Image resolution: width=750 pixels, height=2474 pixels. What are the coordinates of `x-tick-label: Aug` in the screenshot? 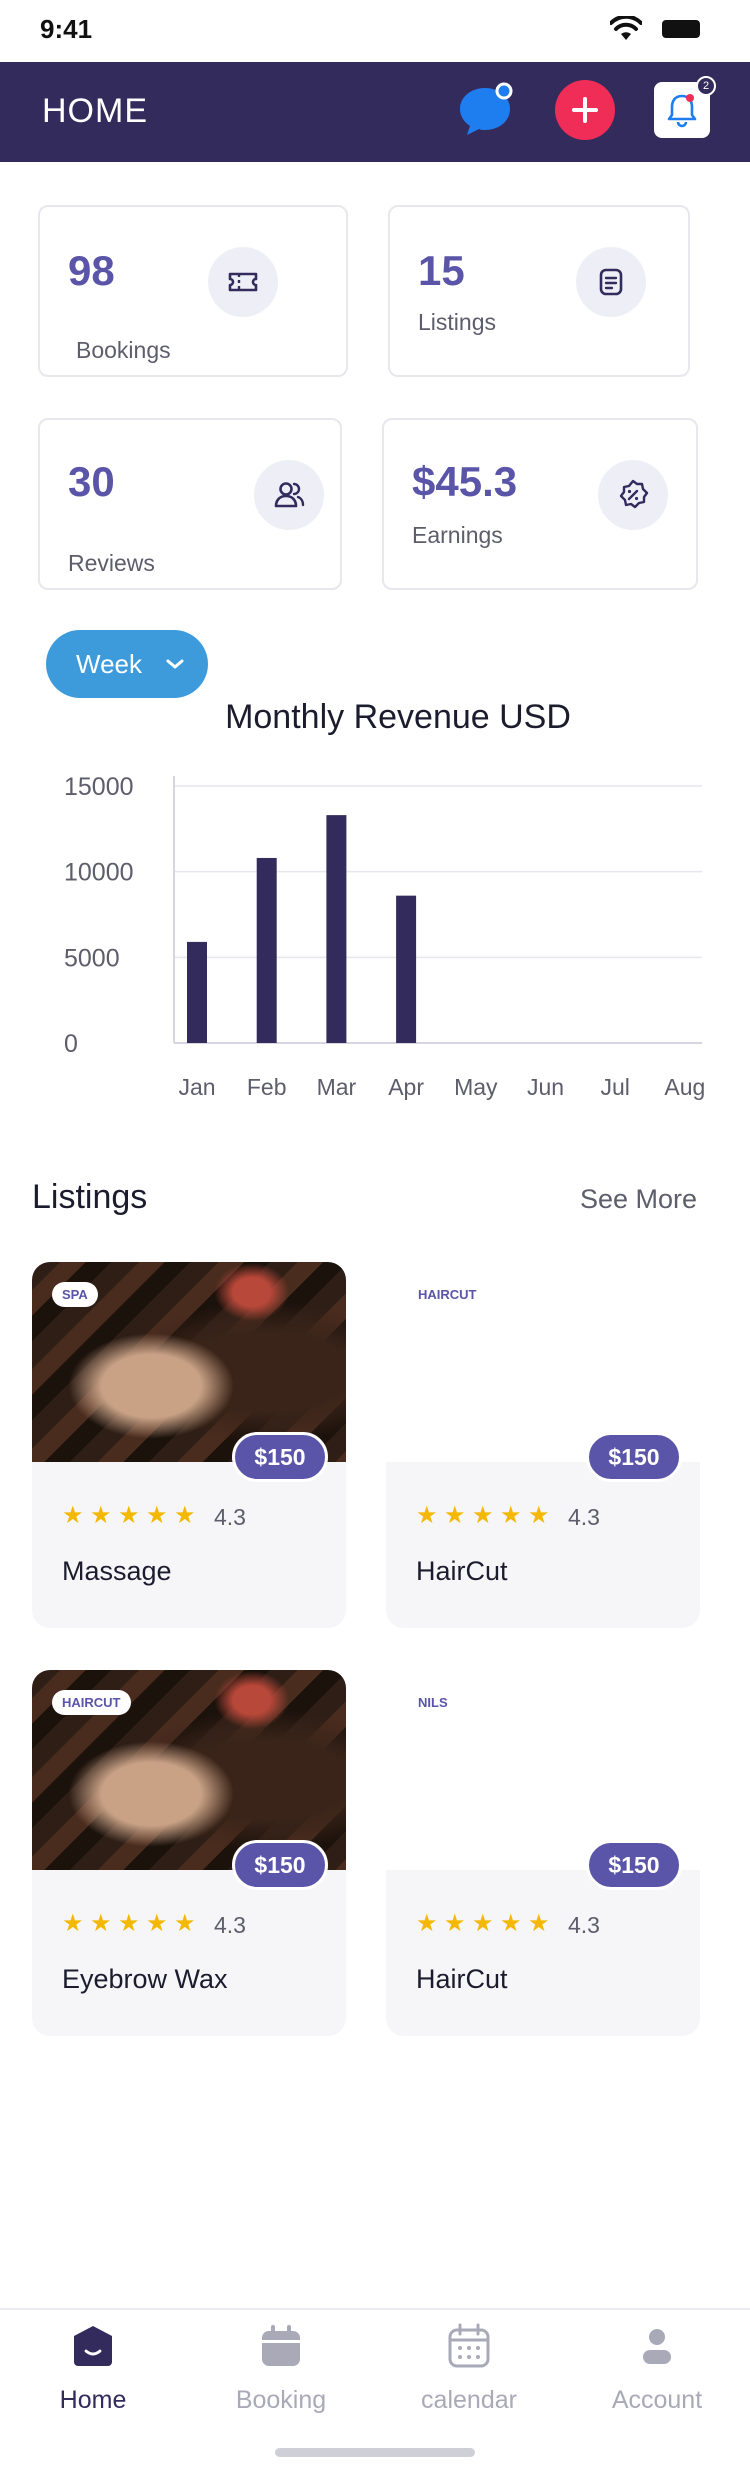 It's located at (684, 1087).